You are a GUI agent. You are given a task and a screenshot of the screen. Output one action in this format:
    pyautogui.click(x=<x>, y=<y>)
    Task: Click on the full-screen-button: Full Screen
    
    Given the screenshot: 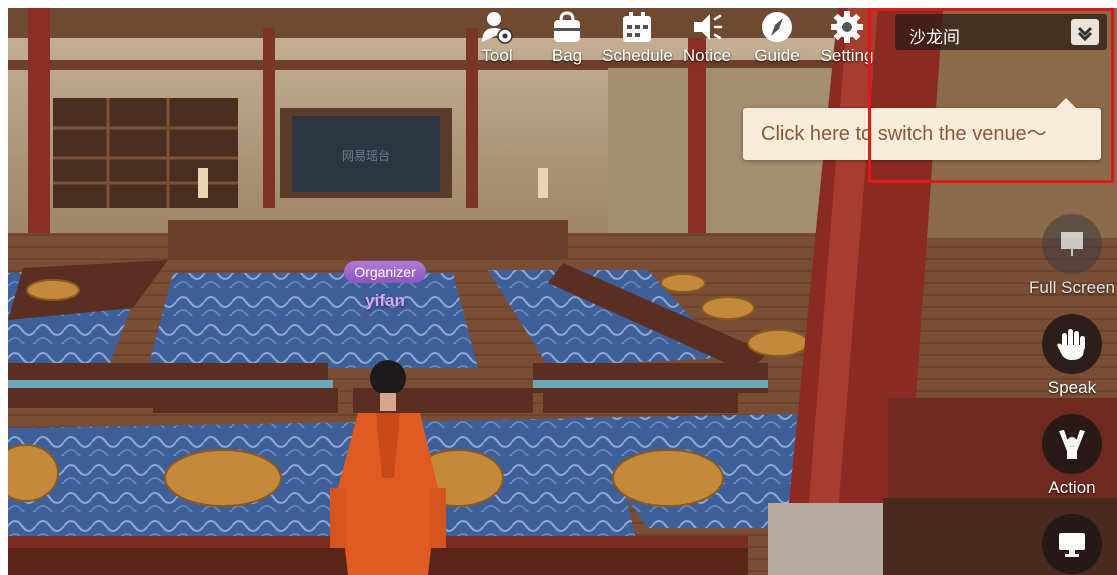 What is the action you would take?
    pyautogui.click(x=1072, y=256)
    